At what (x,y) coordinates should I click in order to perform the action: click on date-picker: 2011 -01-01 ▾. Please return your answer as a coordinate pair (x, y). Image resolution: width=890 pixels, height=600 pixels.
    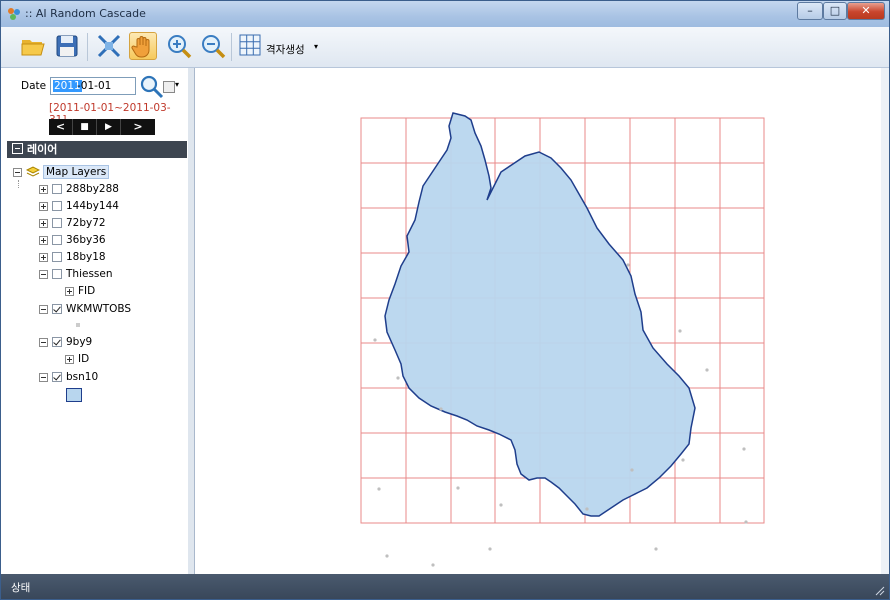
    Looking at the image, I should click on (114, 86).